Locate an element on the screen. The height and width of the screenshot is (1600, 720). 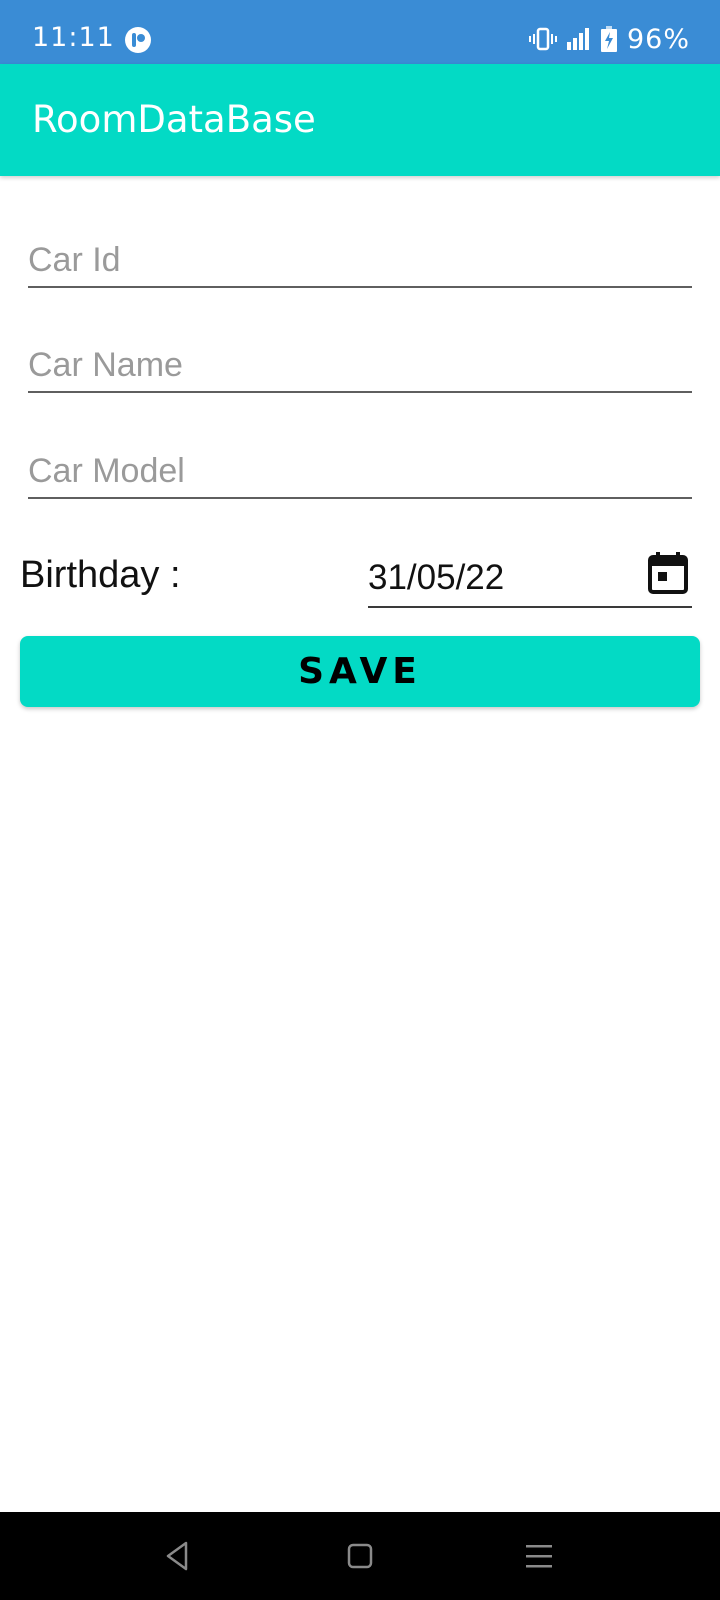
recents-icon is located at coordinates (540, 1556).